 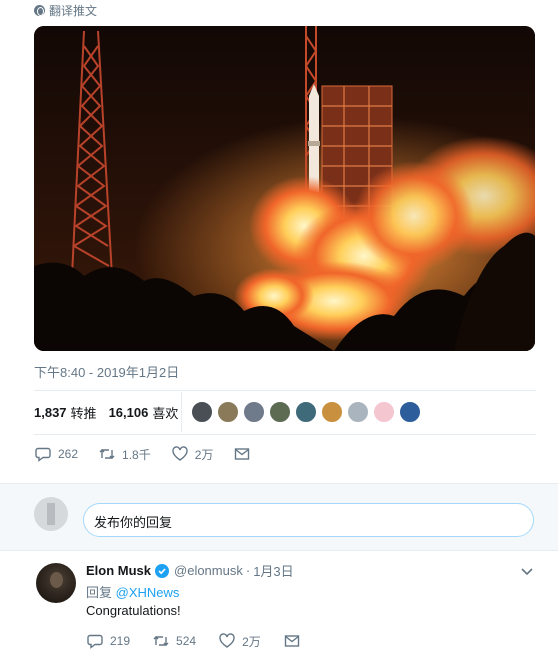 I want to click on reply-button: 262, so click(x=56, y=454).